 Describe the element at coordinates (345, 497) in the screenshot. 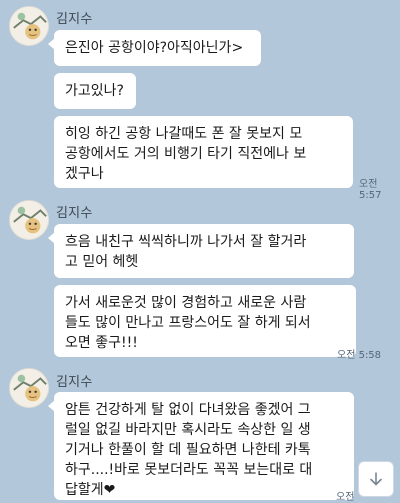

I see `message-time: 오전` at that location.